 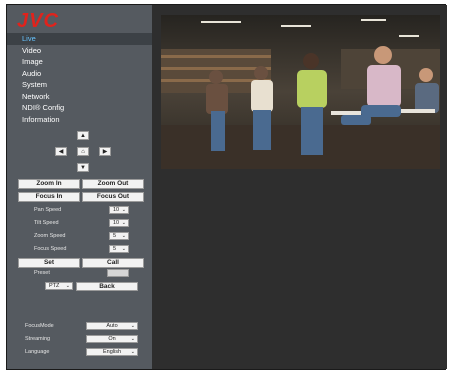 I want to click on focus-speed-value: 5, so click(x=115, y=249).